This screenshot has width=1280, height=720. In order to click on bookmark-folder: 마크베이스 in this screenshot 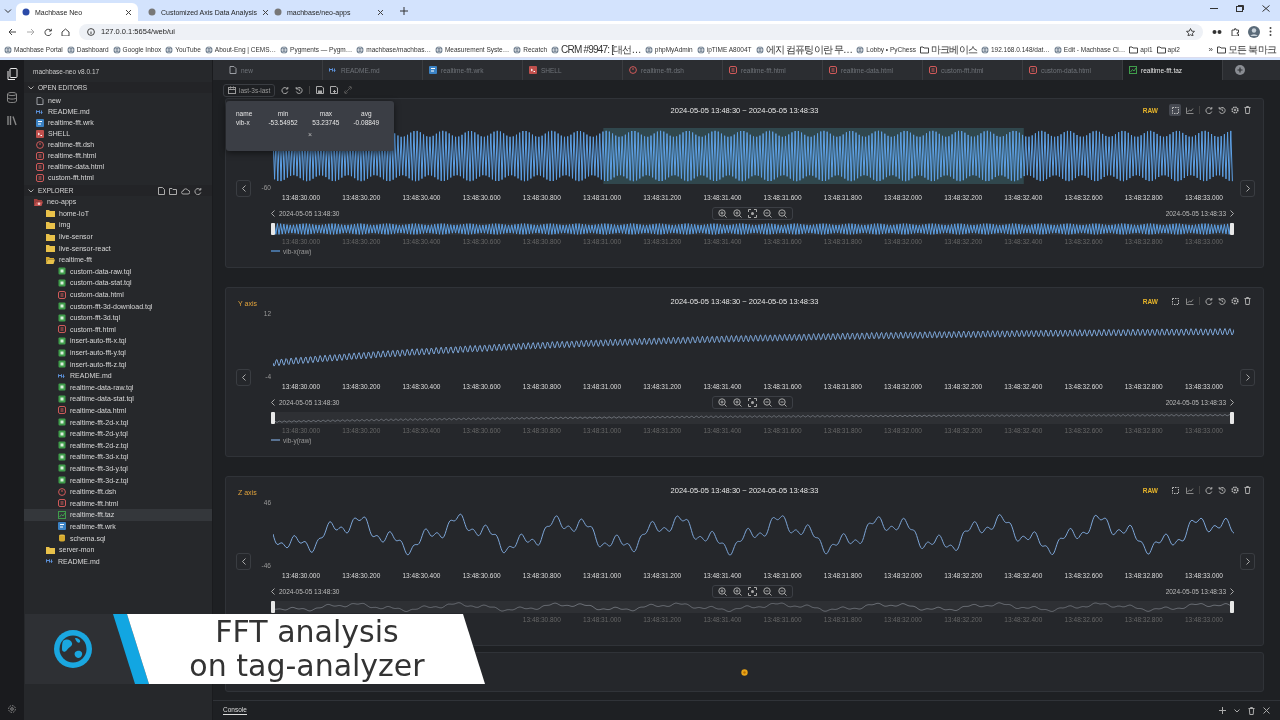, I will do `click(948, 49)`.